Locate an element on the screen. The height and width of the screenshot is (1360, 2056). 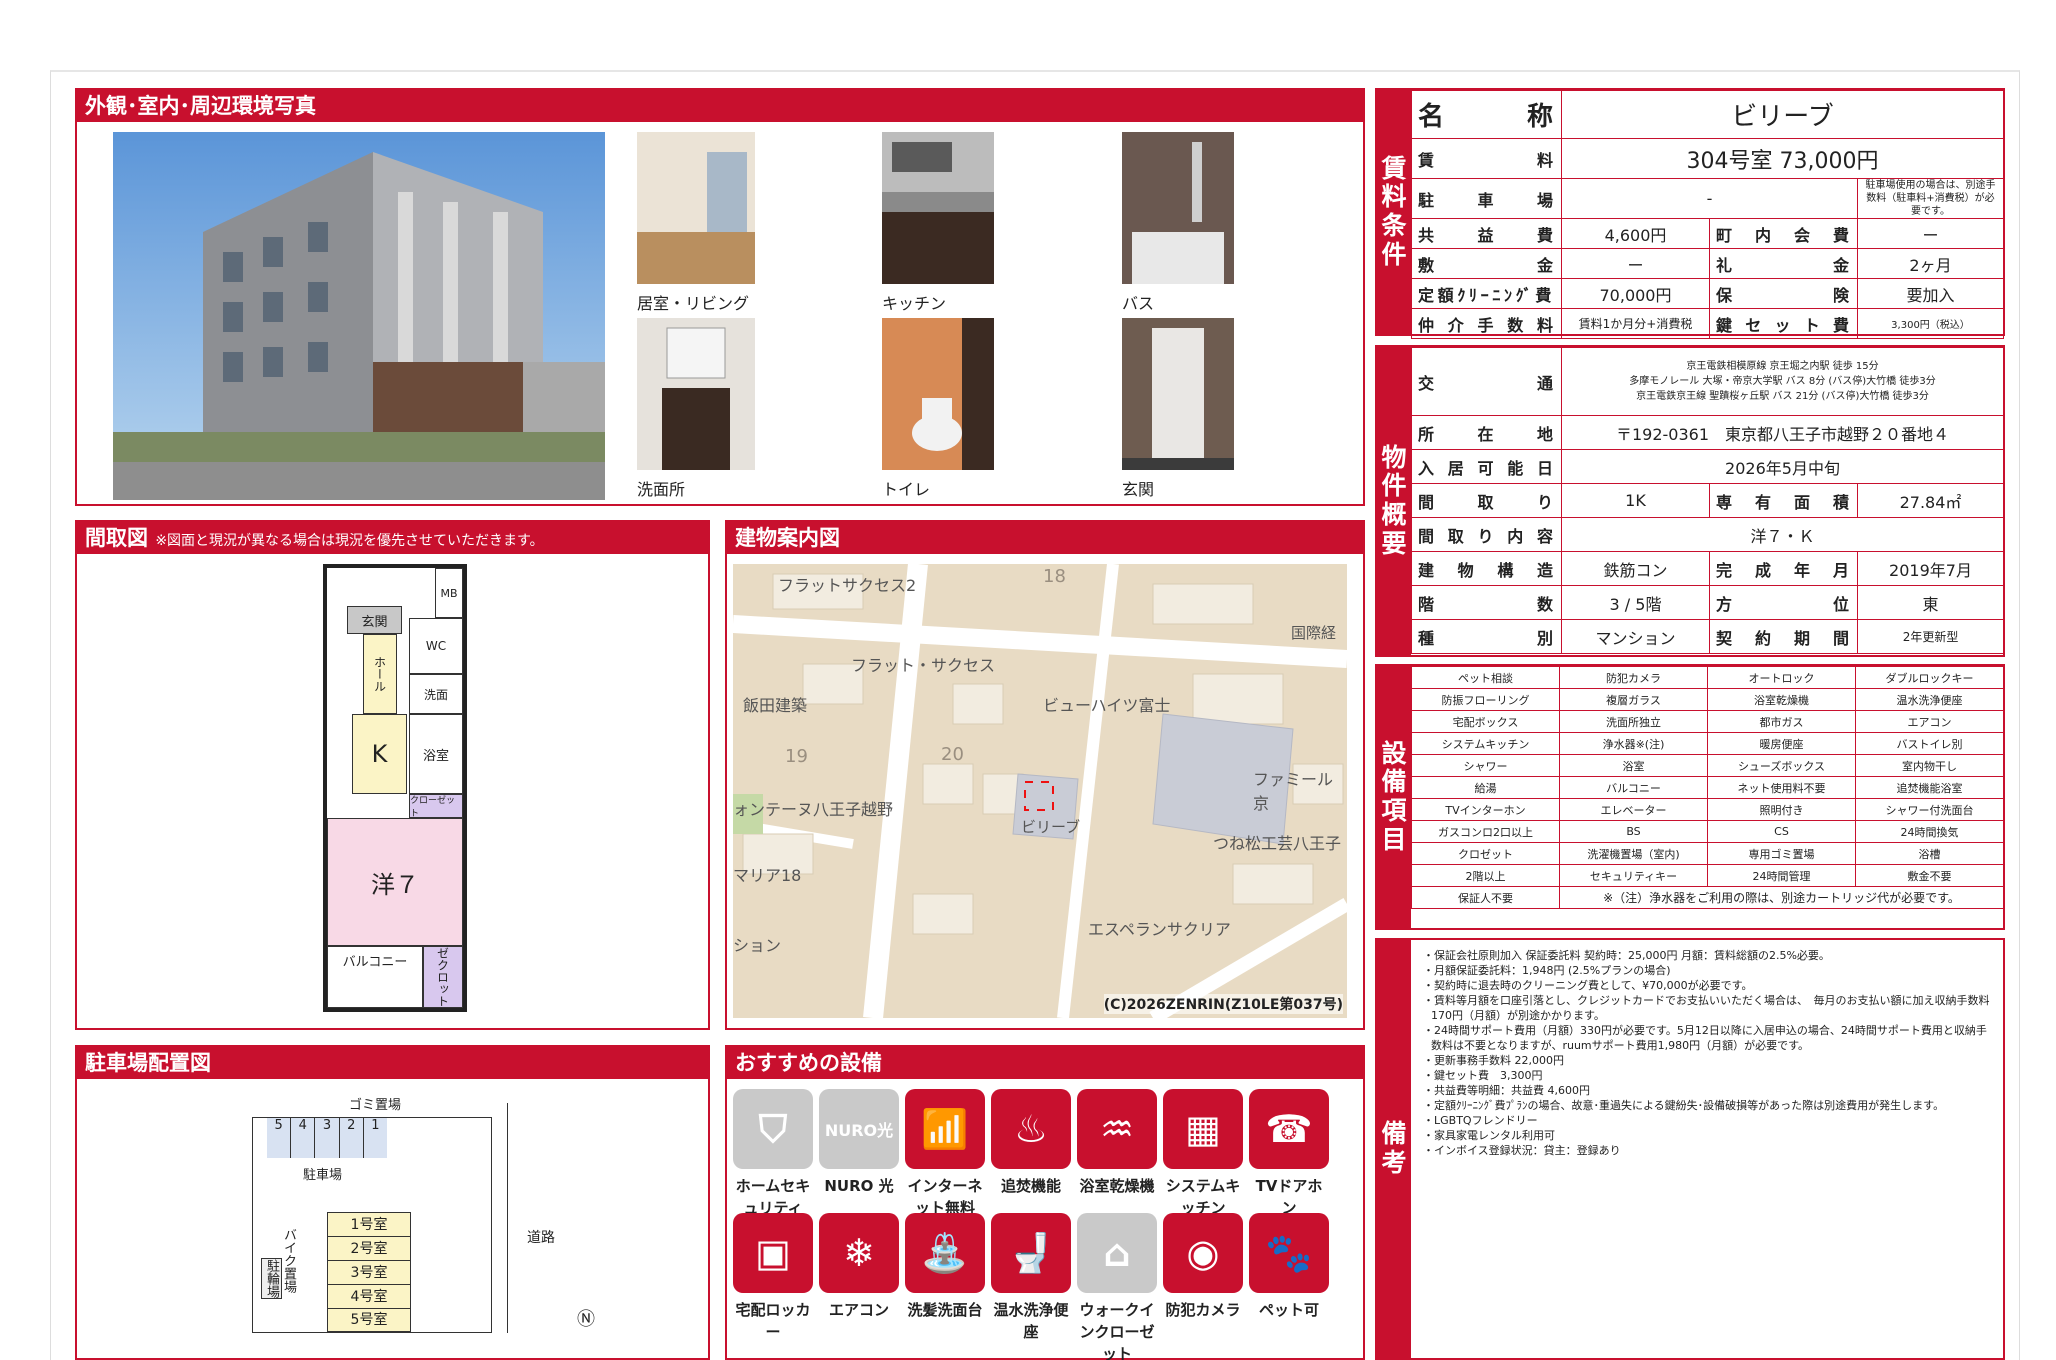
shield-icon: ⛉ is located at coordinates (773, 1129).